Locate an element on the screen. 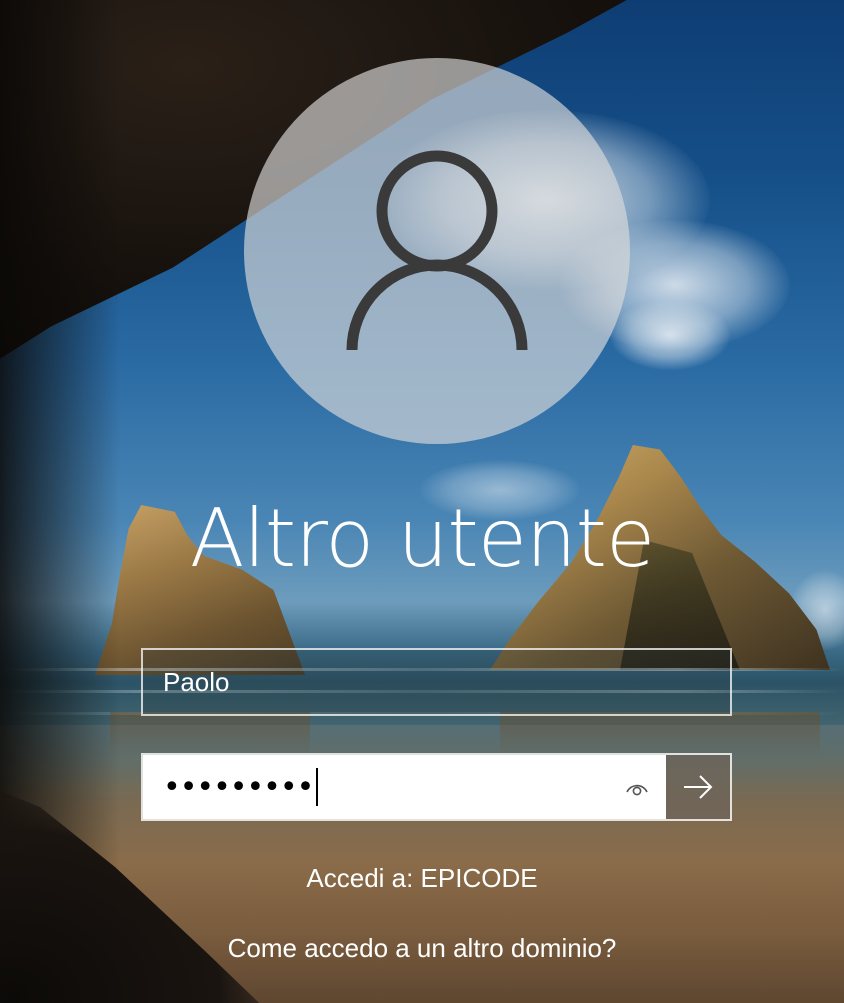  password-input: ••••••••• is located at coordinates (404, 787).